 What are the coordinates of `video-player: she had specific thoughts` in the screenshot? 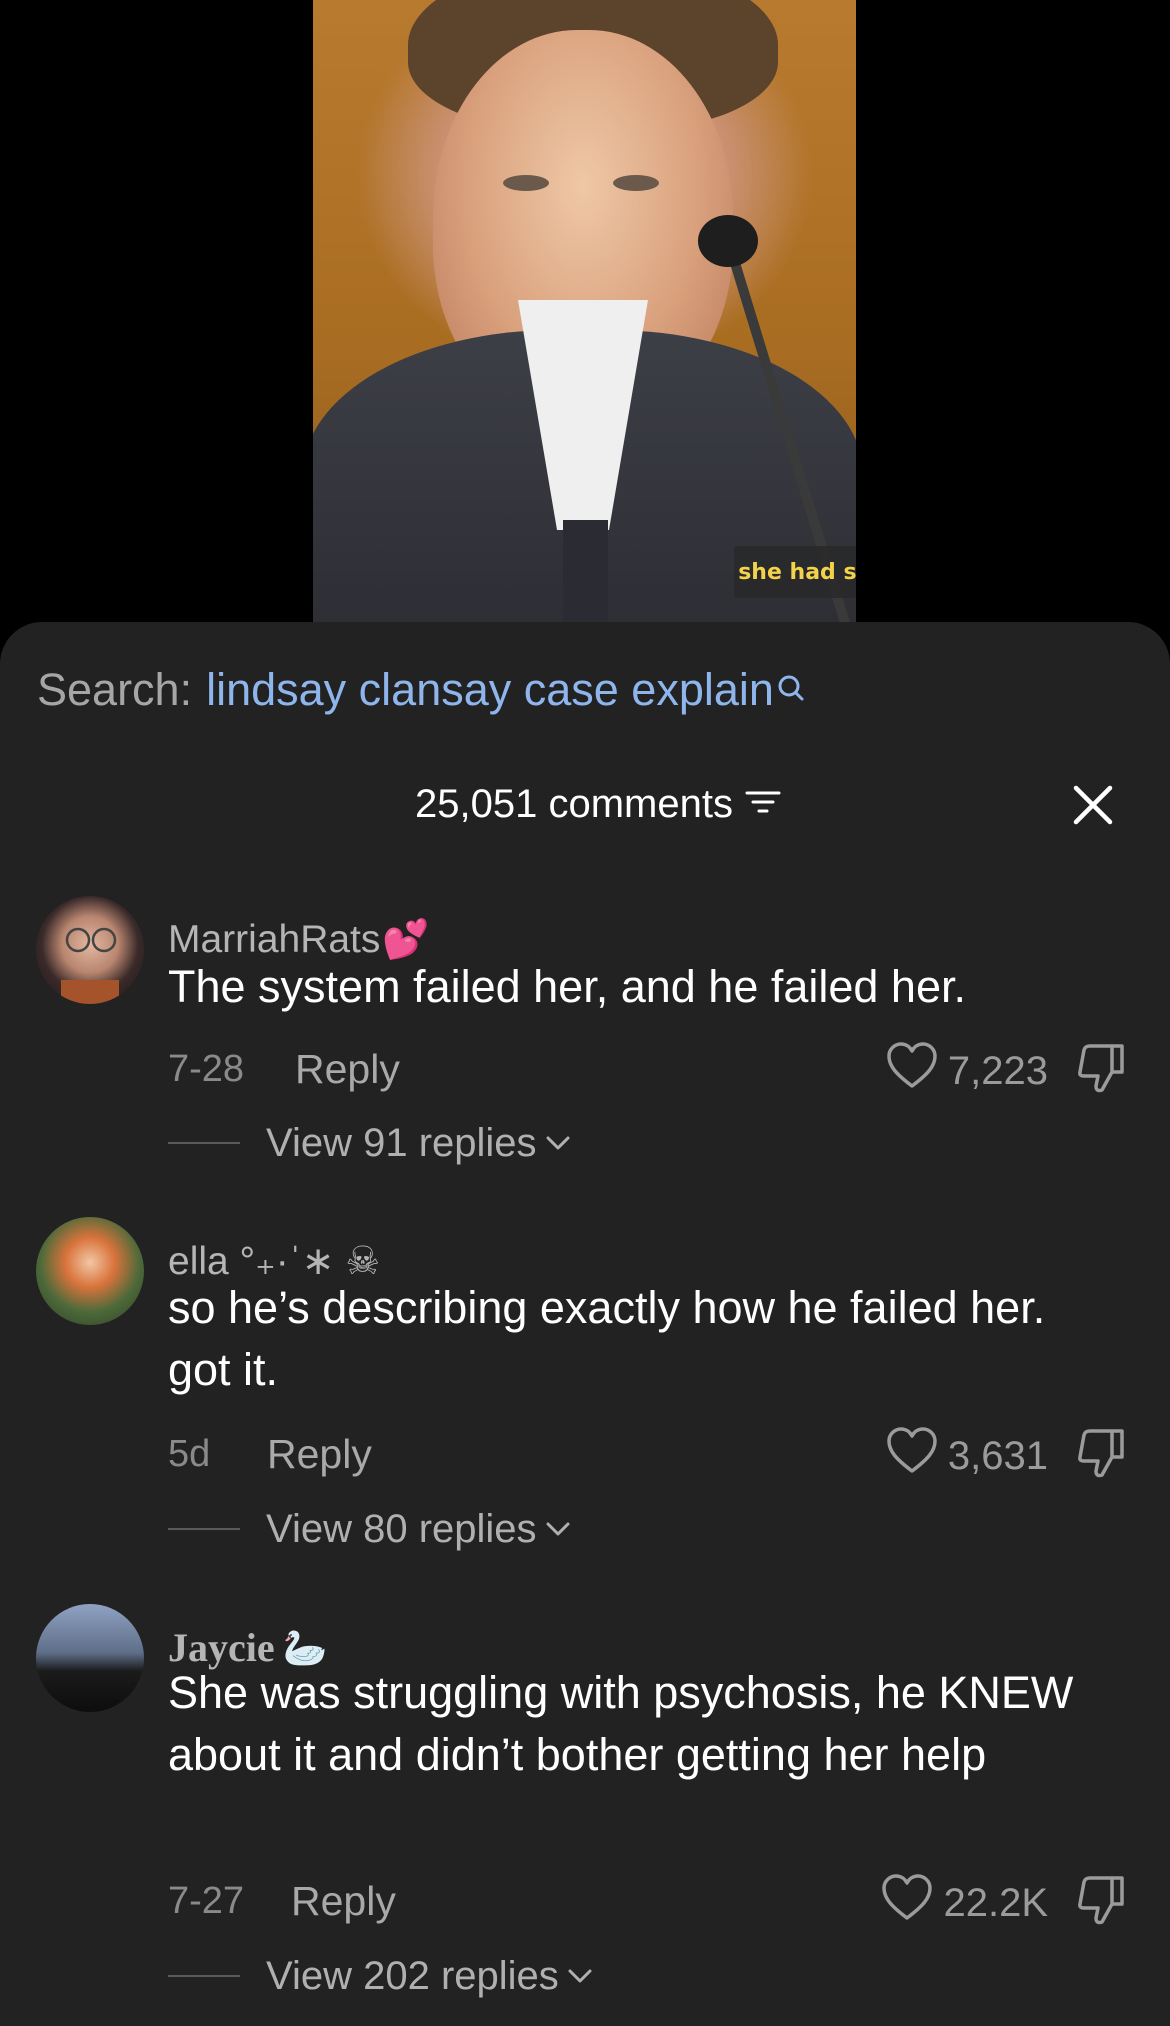 It's located at (584, 312).